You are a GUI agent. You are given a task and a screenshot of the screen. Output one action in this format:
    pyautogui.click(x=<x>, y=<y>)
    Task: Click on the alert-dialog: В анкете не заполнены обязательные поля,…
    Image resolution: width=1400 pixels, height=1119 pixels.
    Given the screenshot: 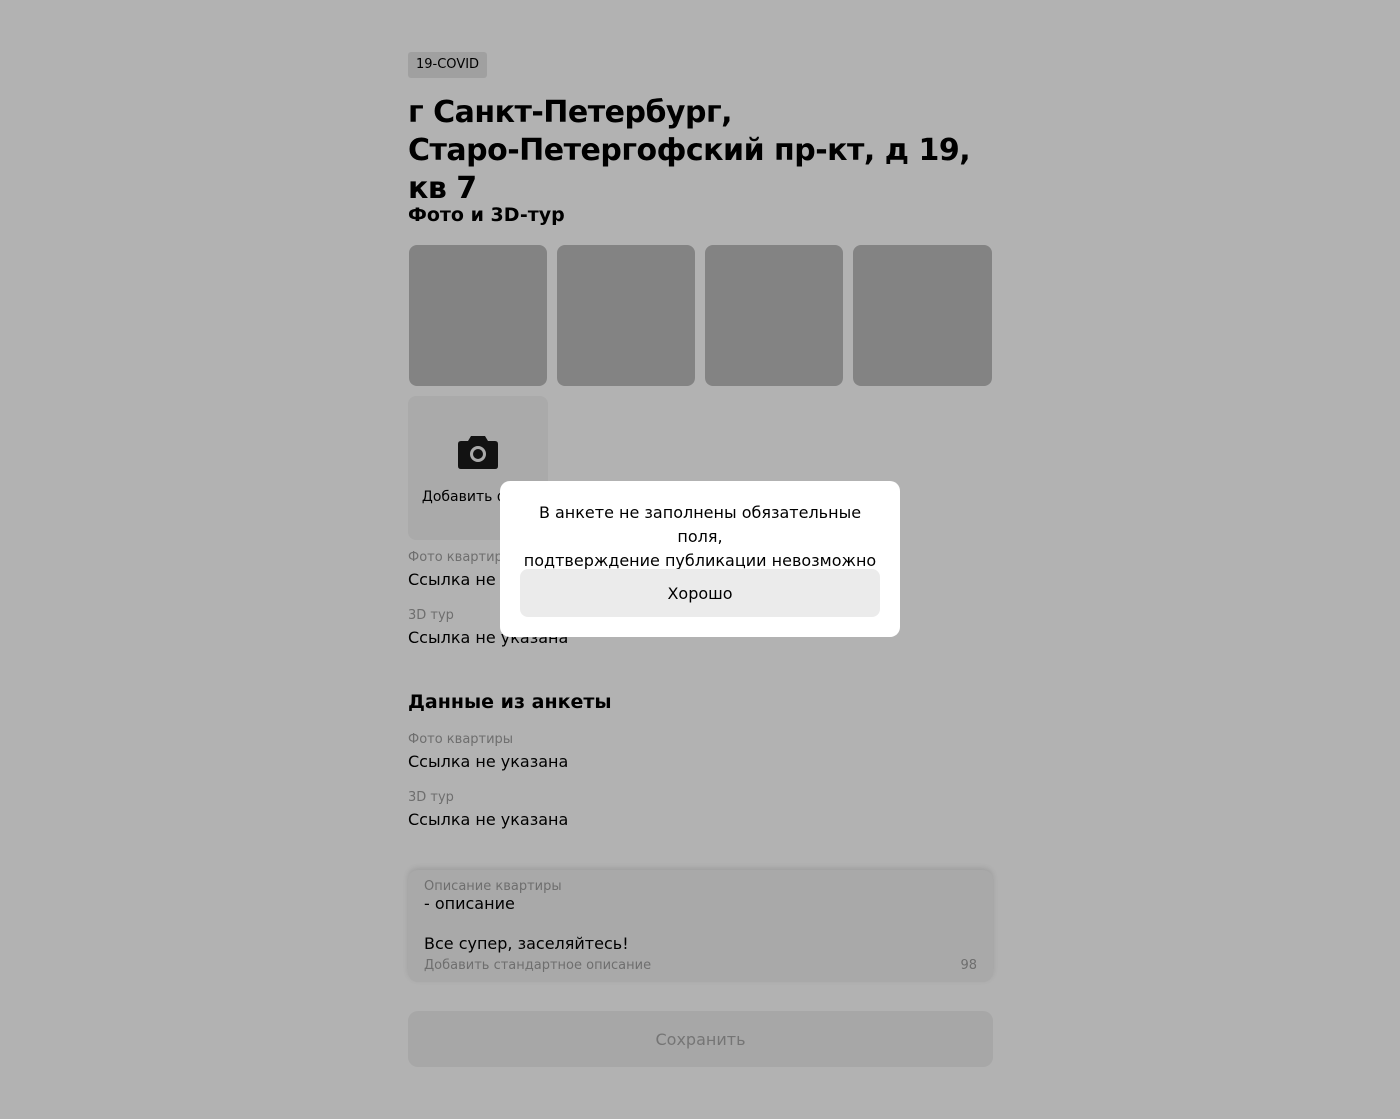 What is the action you would take?
    pyautogui.click(x=700, y=559)
    